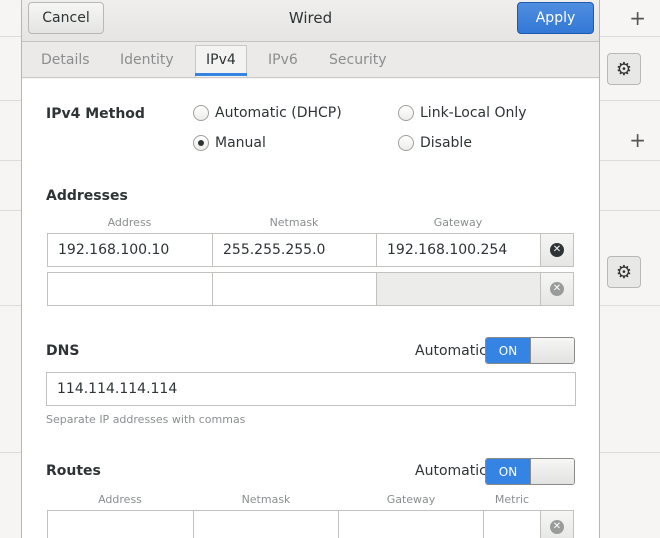 The height and width of the screenshot is (538, 660). What do you see at coordinates (65, 60) in the screenshot?
I see `tab-details: Details` at bounding box center [65, 60].